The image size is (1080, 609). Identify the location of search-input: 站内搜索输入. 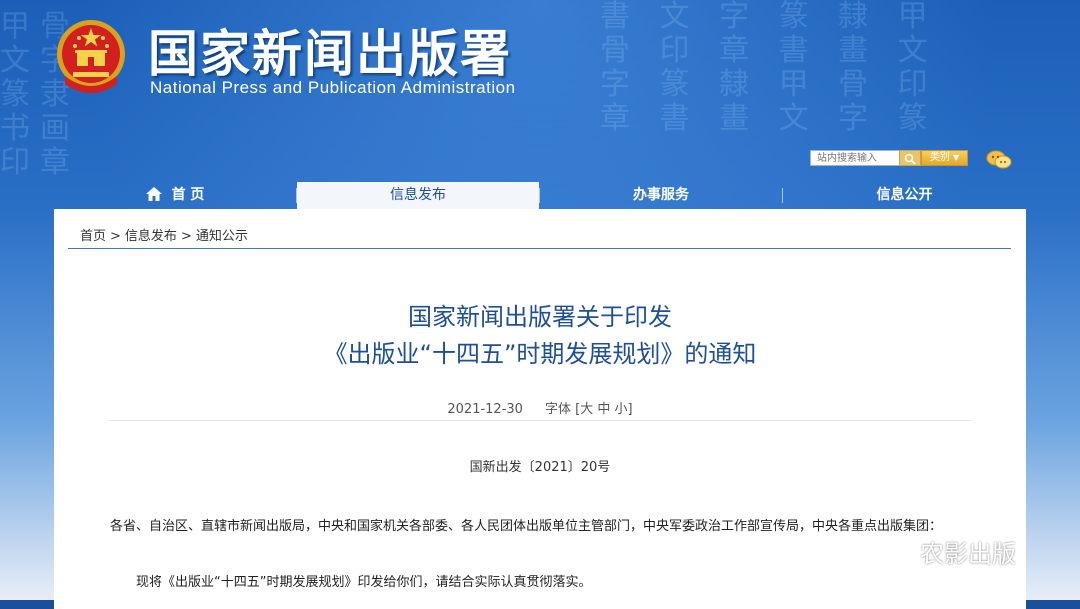
(855, 158).